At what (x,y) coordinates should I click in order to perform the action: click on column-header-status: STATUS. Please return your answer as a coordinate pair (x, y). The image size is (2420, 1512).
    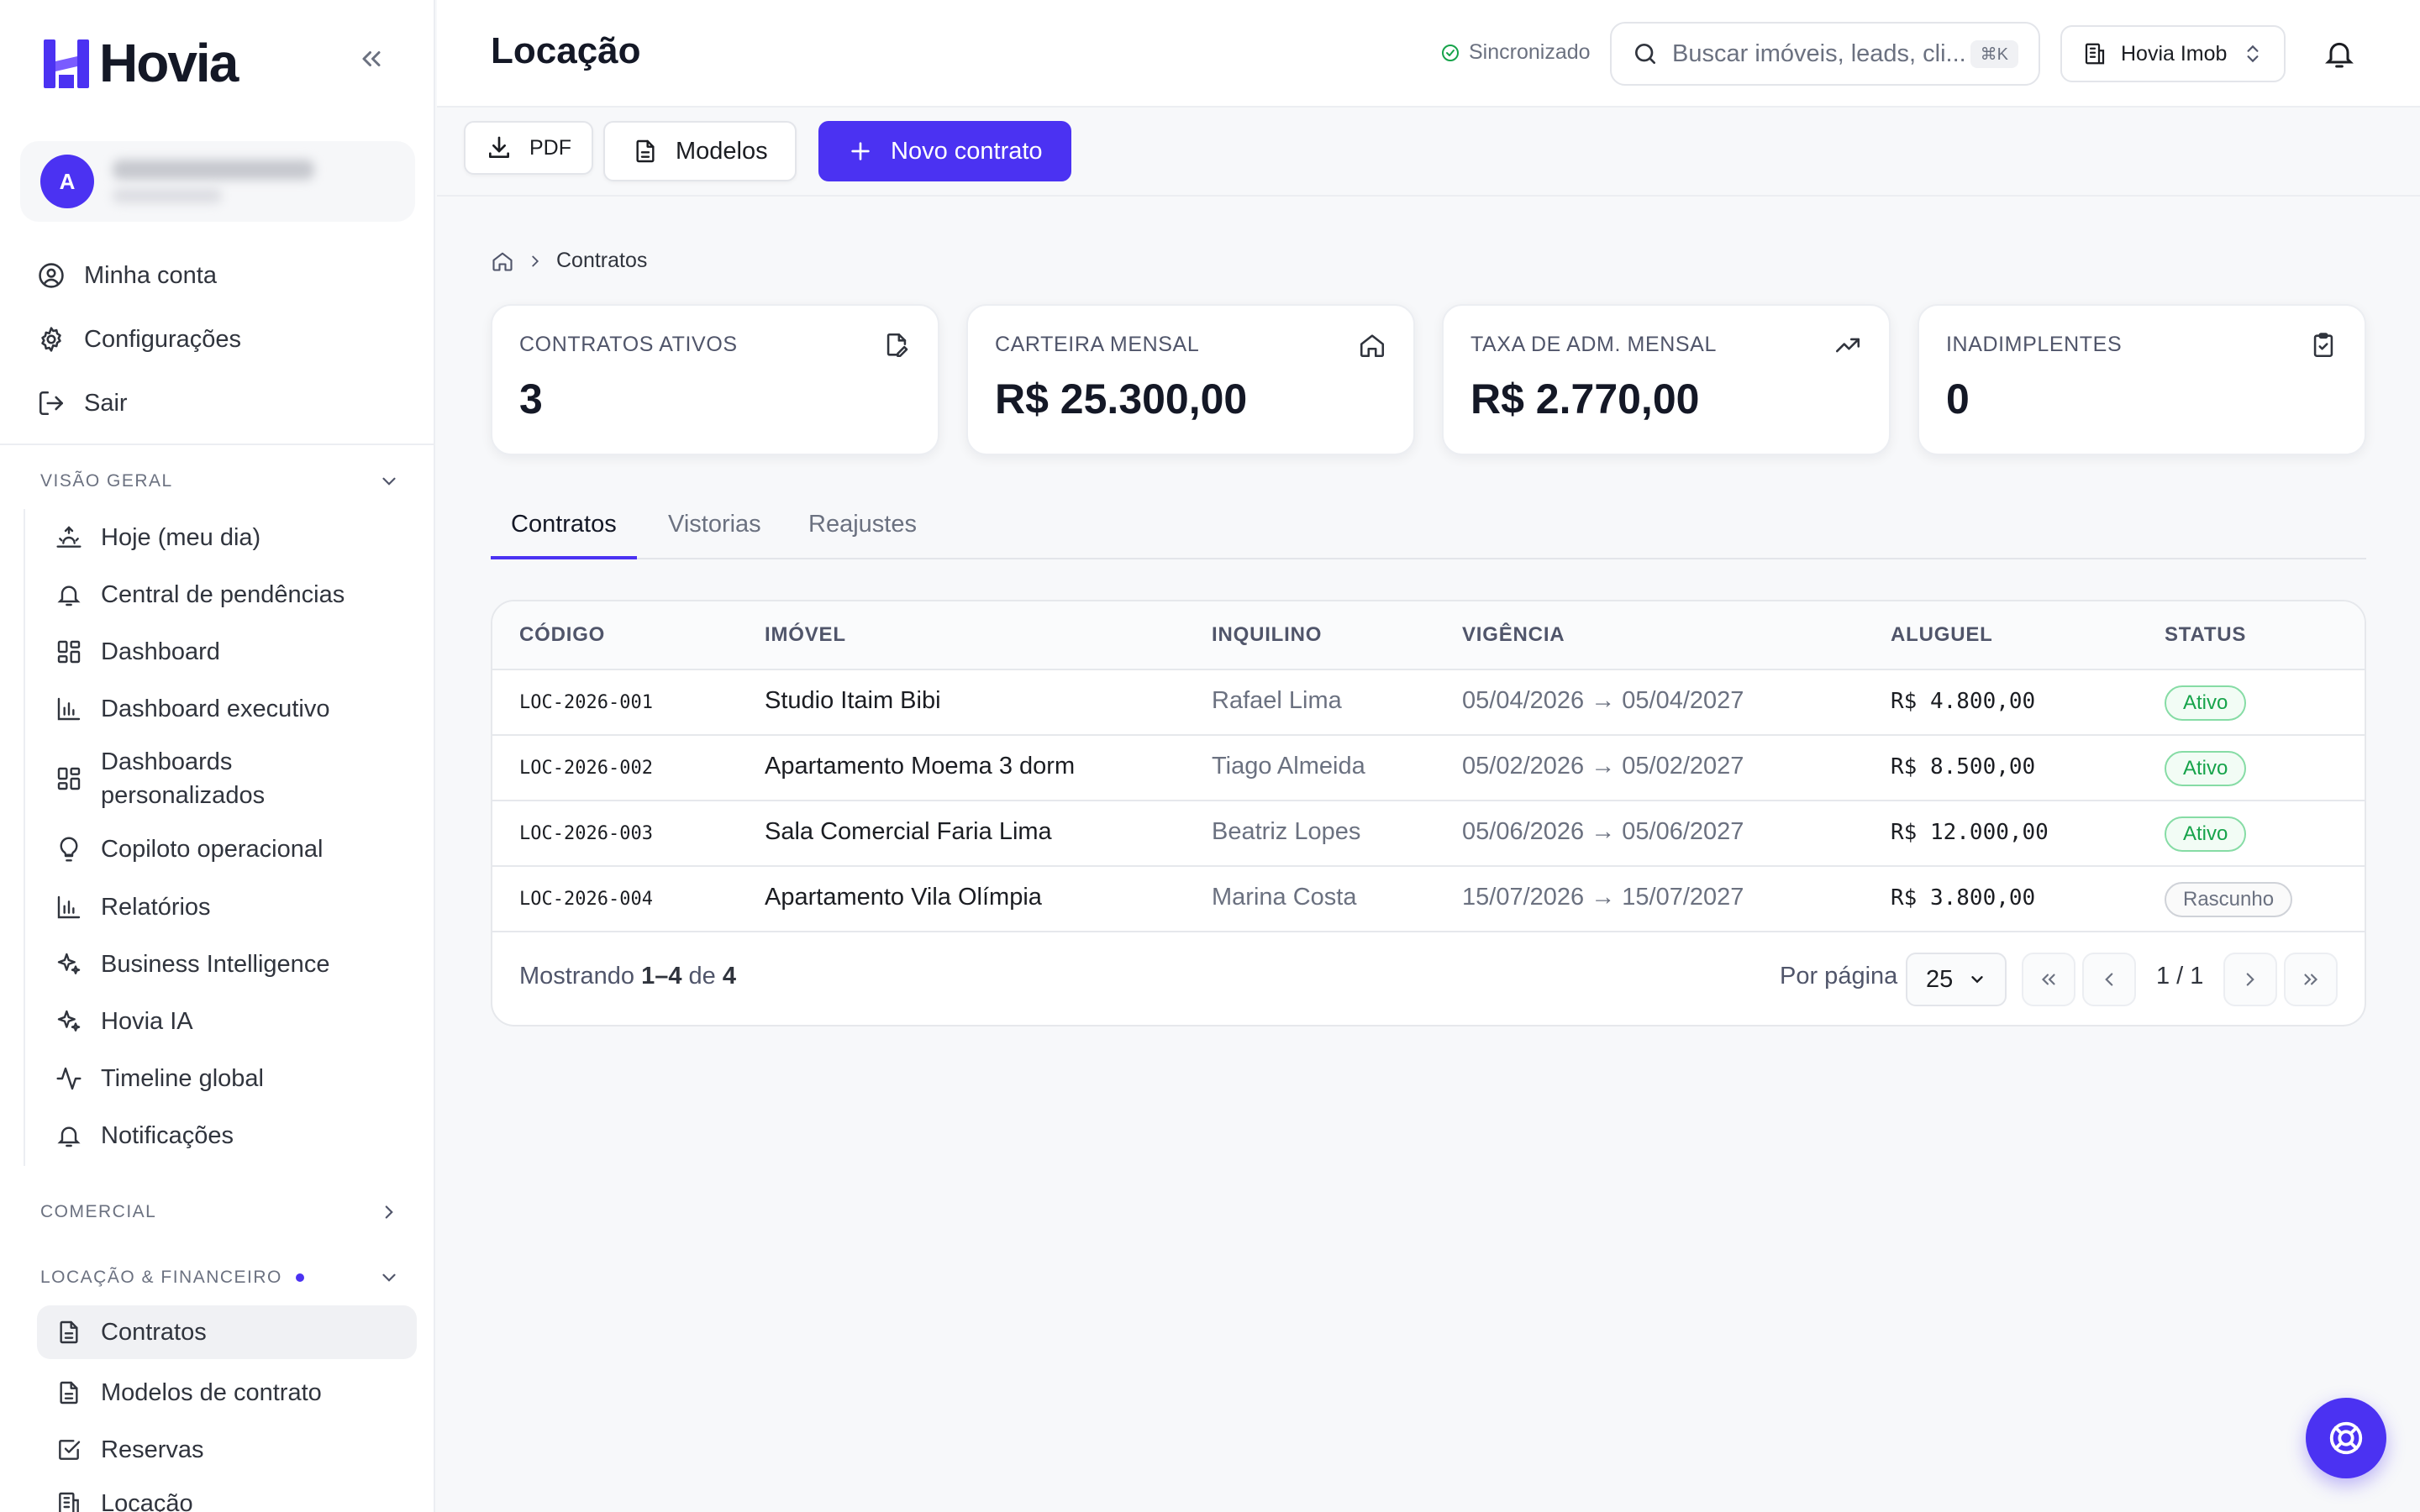
    Looking at the image, I should click on (2206, 635).